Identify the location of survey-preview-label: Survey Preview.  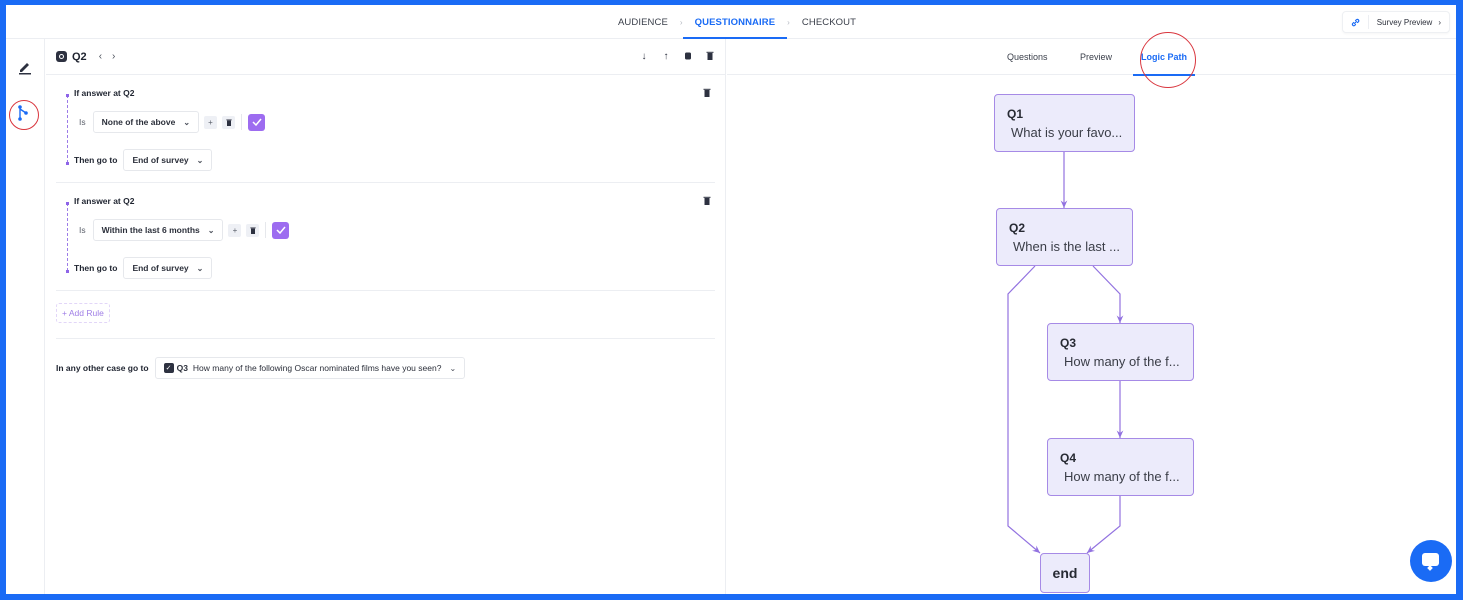
(1404, 22).